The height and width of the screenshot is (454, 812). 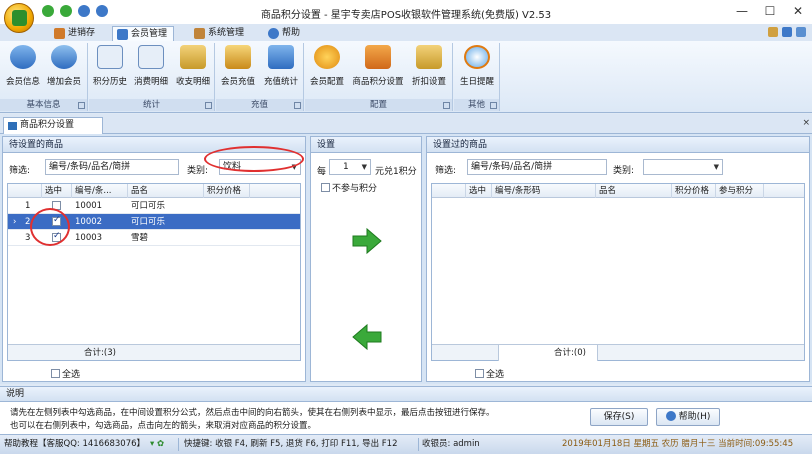 I want to click on total-count: 合计:(0), so click(x=570, y=353).